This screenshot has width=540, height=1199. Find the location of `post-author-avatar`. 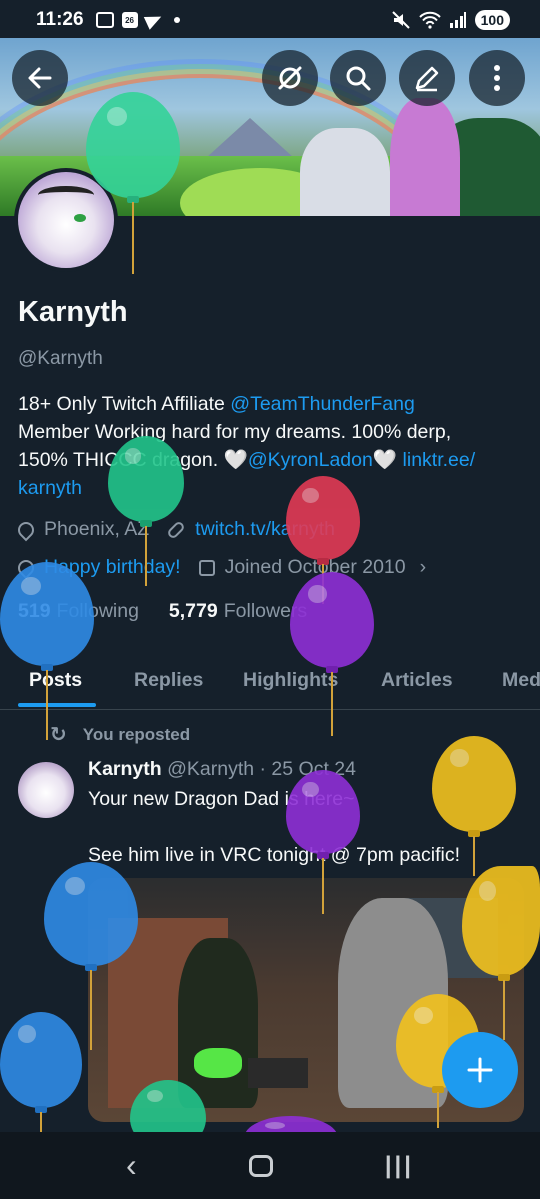

post-author-avatar is located at coordinates (46, 790).